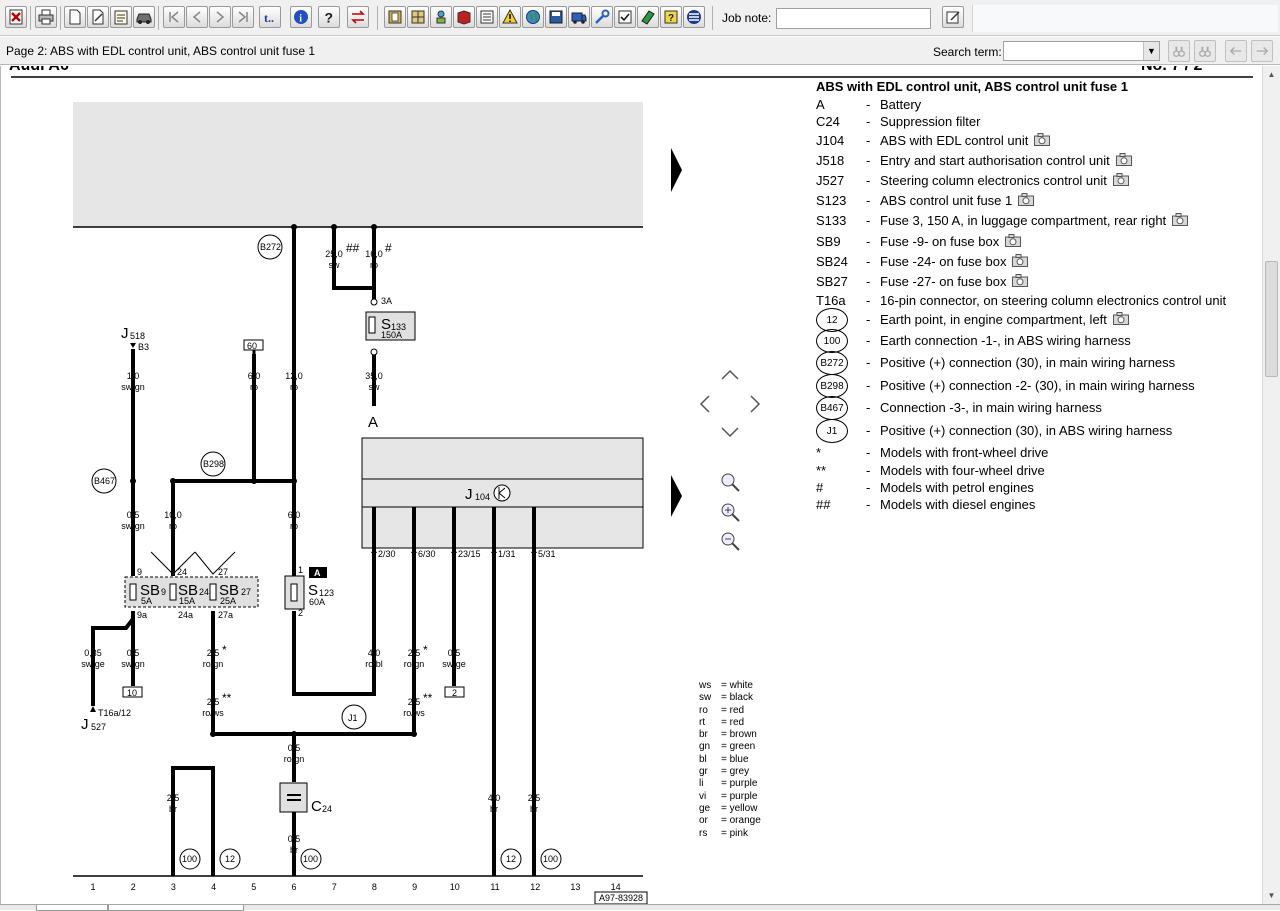  What do you see at coordinates (832, 363) in the screenshot?
I see `legend-item-code: B272` at bounding box center [832, 363].